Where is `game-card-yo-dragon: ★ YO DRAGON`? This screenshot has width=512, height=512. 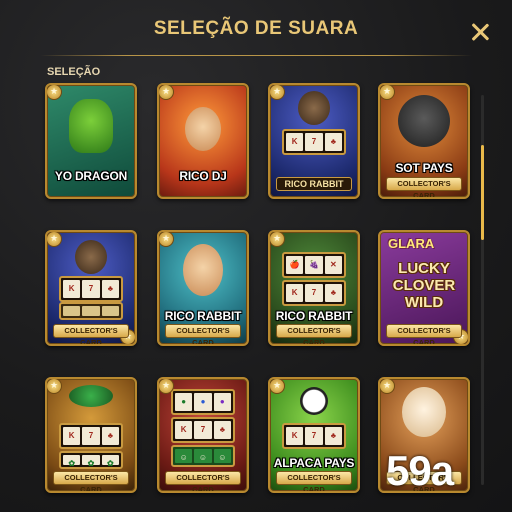
game-card-yo-dragon: ★ YO DRAGON is located at coordinates (91, 141).